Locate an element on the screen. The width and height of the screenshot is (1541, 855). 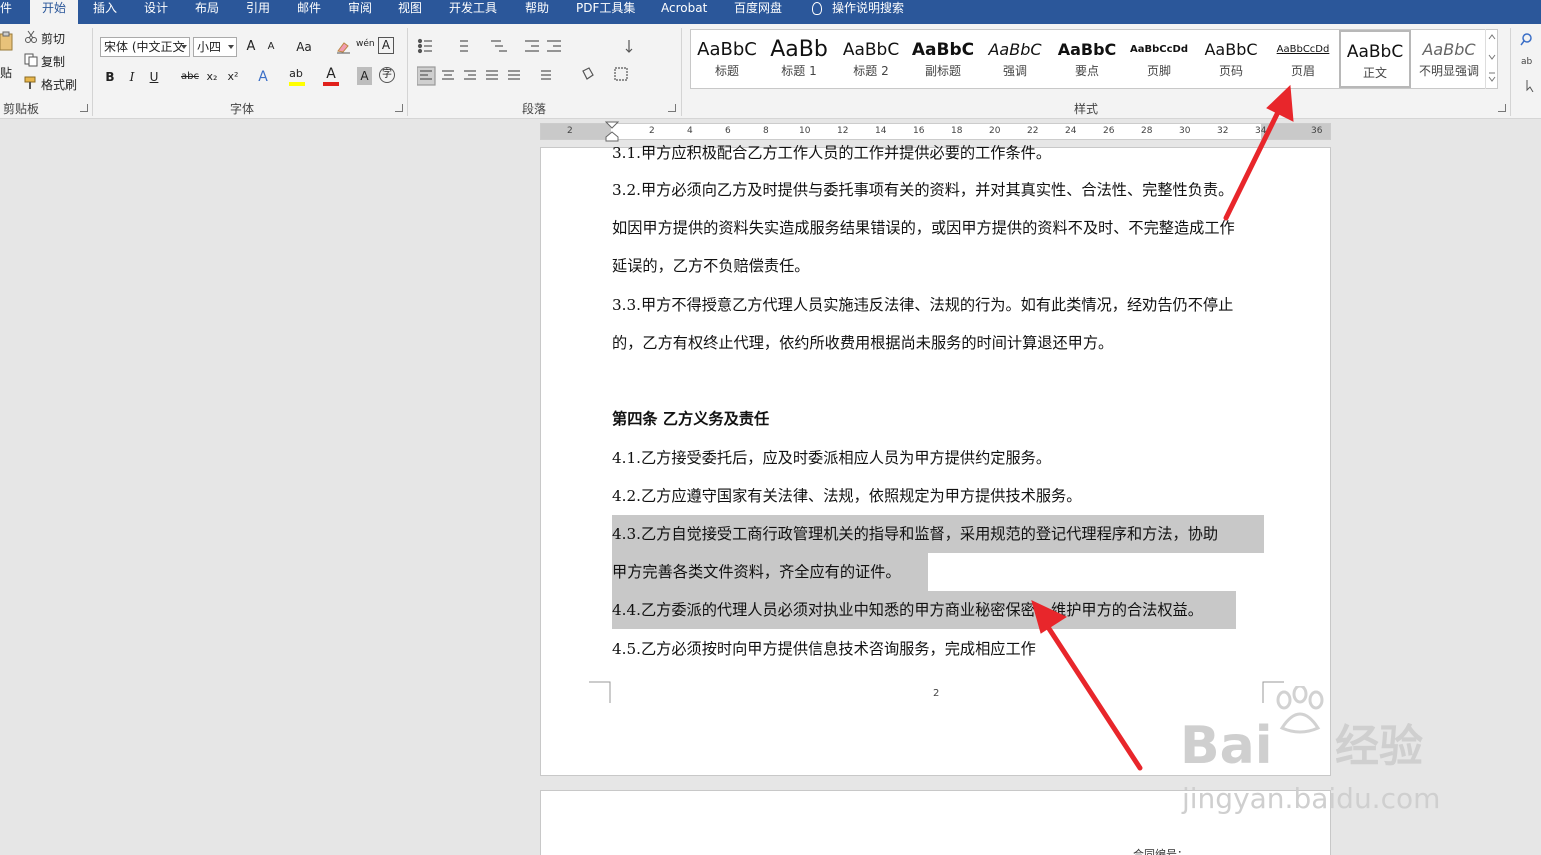
arrow-to-header-style is located at coordinates (1253, 163).